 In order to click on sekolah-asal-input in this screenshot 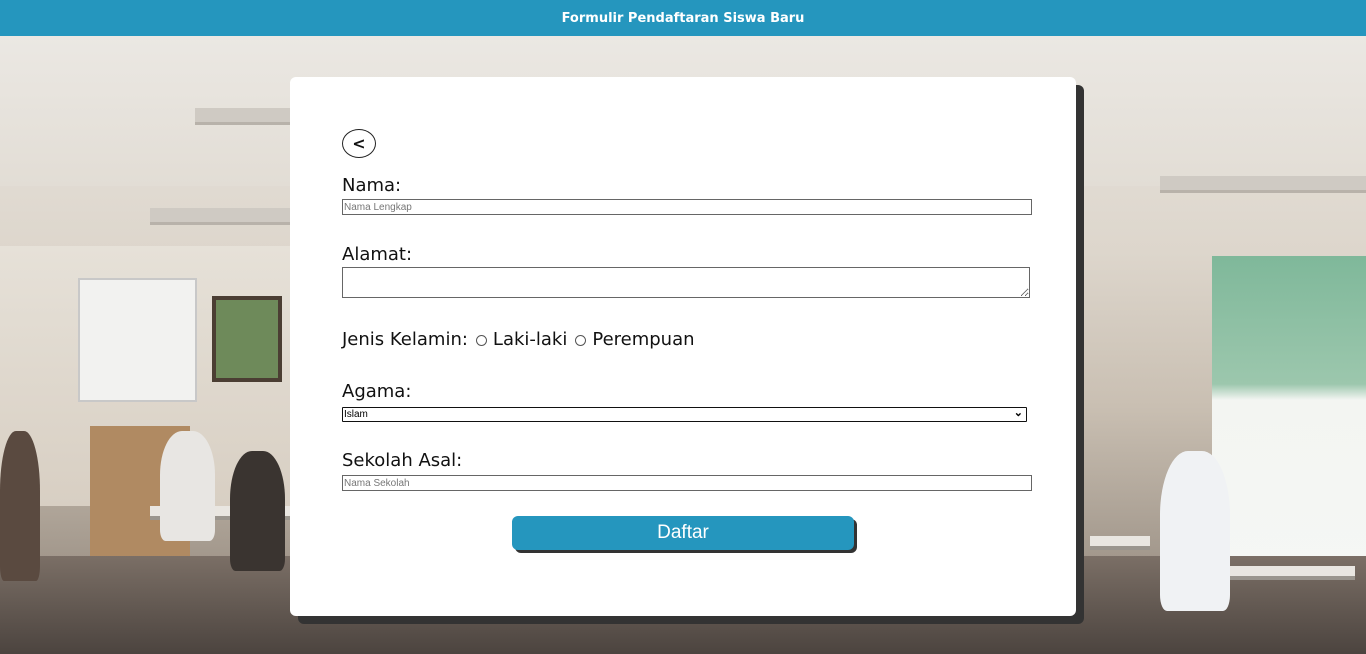, I will do `click(687, 483)`.